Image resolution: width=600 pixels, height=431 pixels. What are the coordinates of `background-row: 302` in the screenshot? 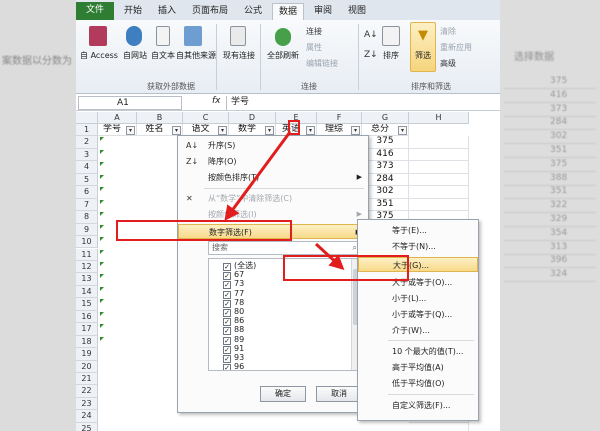 It's located at (550, 138).